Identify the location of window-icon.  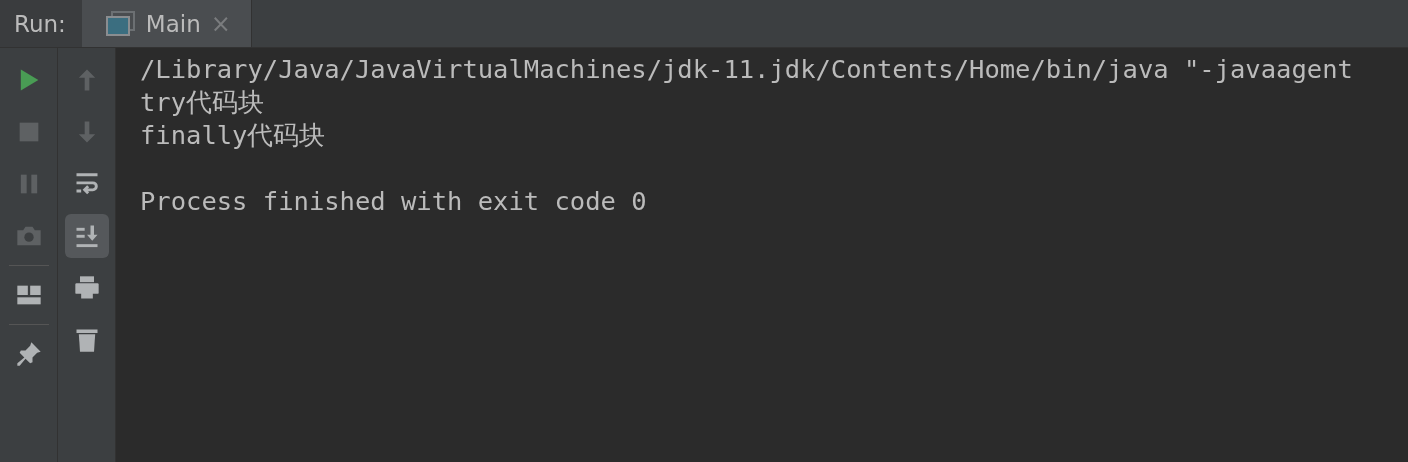
(120, 23).